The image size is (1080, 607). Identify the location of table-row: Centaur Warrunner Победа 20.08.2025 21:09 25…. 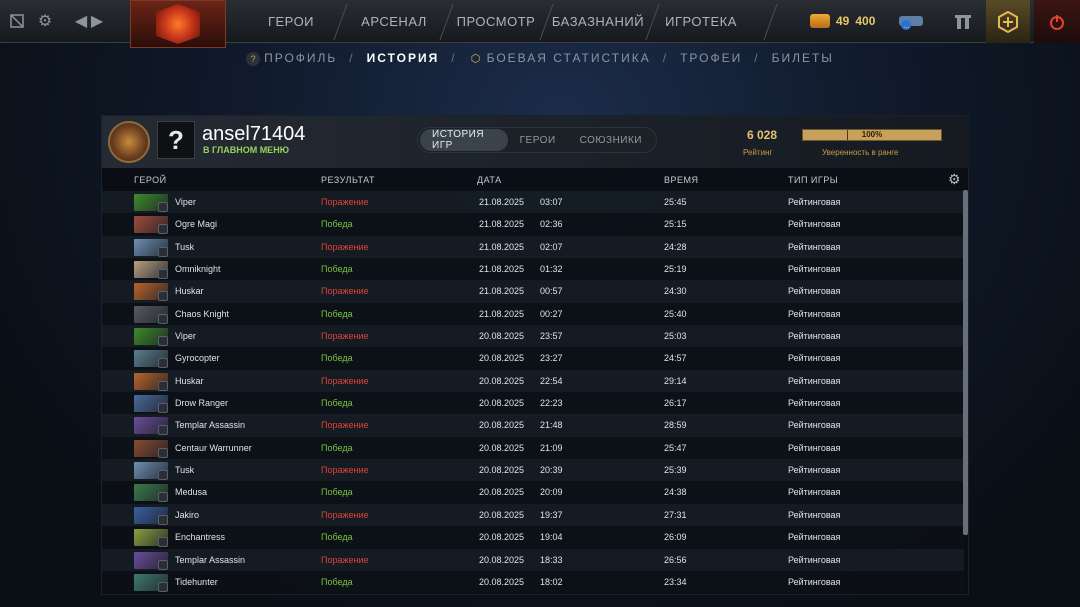
(533, 448).